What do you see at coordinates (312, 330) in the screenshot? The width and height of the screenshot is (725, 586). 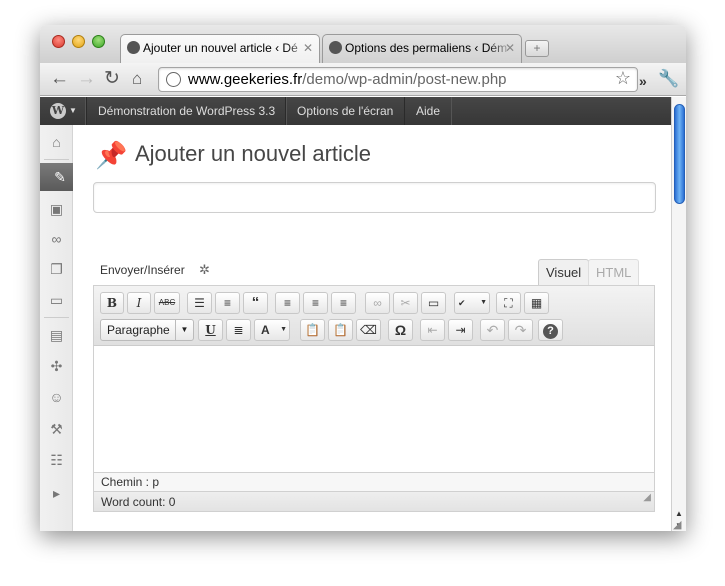 I see `paste-text-icon: 📋` at bounding box center [312, 330].